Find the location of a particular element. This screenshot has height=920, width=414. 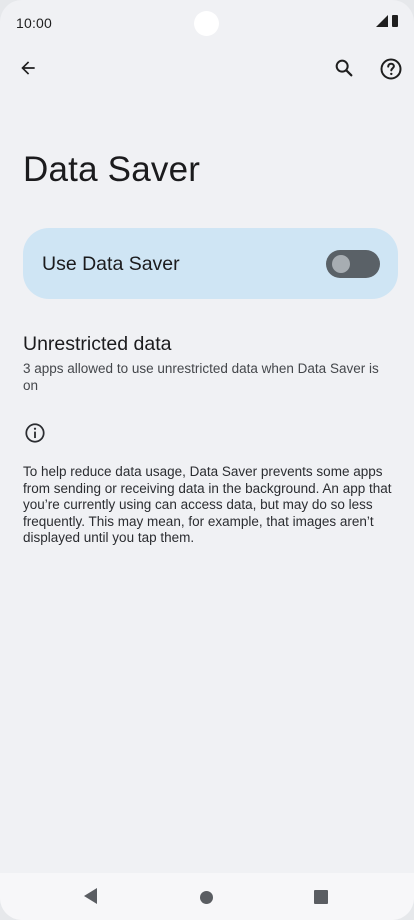

arrow-back-icon is located at coordinates (28, 68).